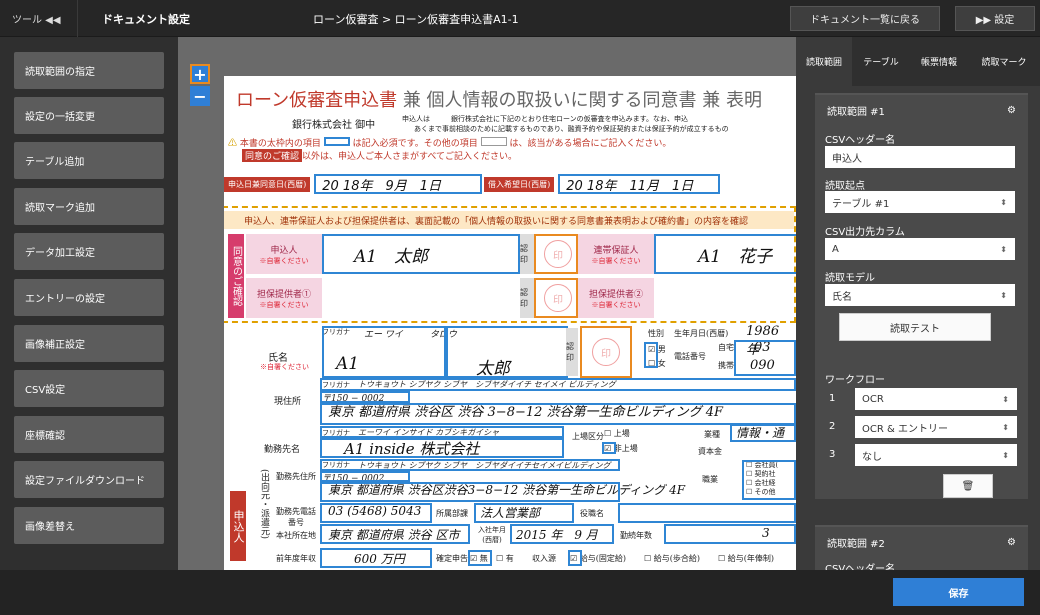 The height and width of the screenshot is (615, 1040). What do you see at coordinates (395, 534) in the screenshot?
I see `hq-box` at bounding box center [395, 534].